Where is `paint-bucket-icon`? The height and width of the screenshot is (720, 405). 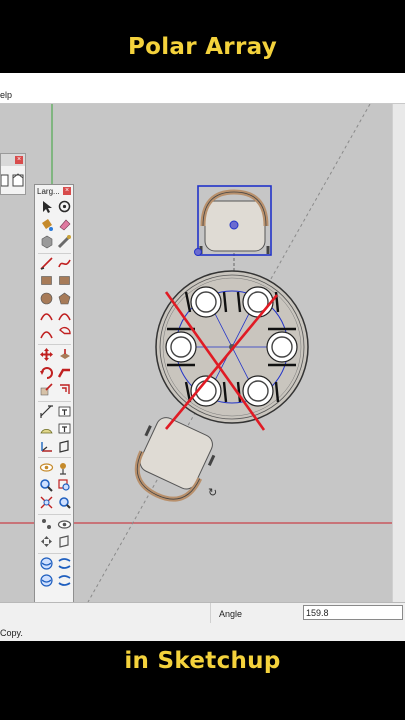 paint-bucket-icon is located at coordinates (46, 224).